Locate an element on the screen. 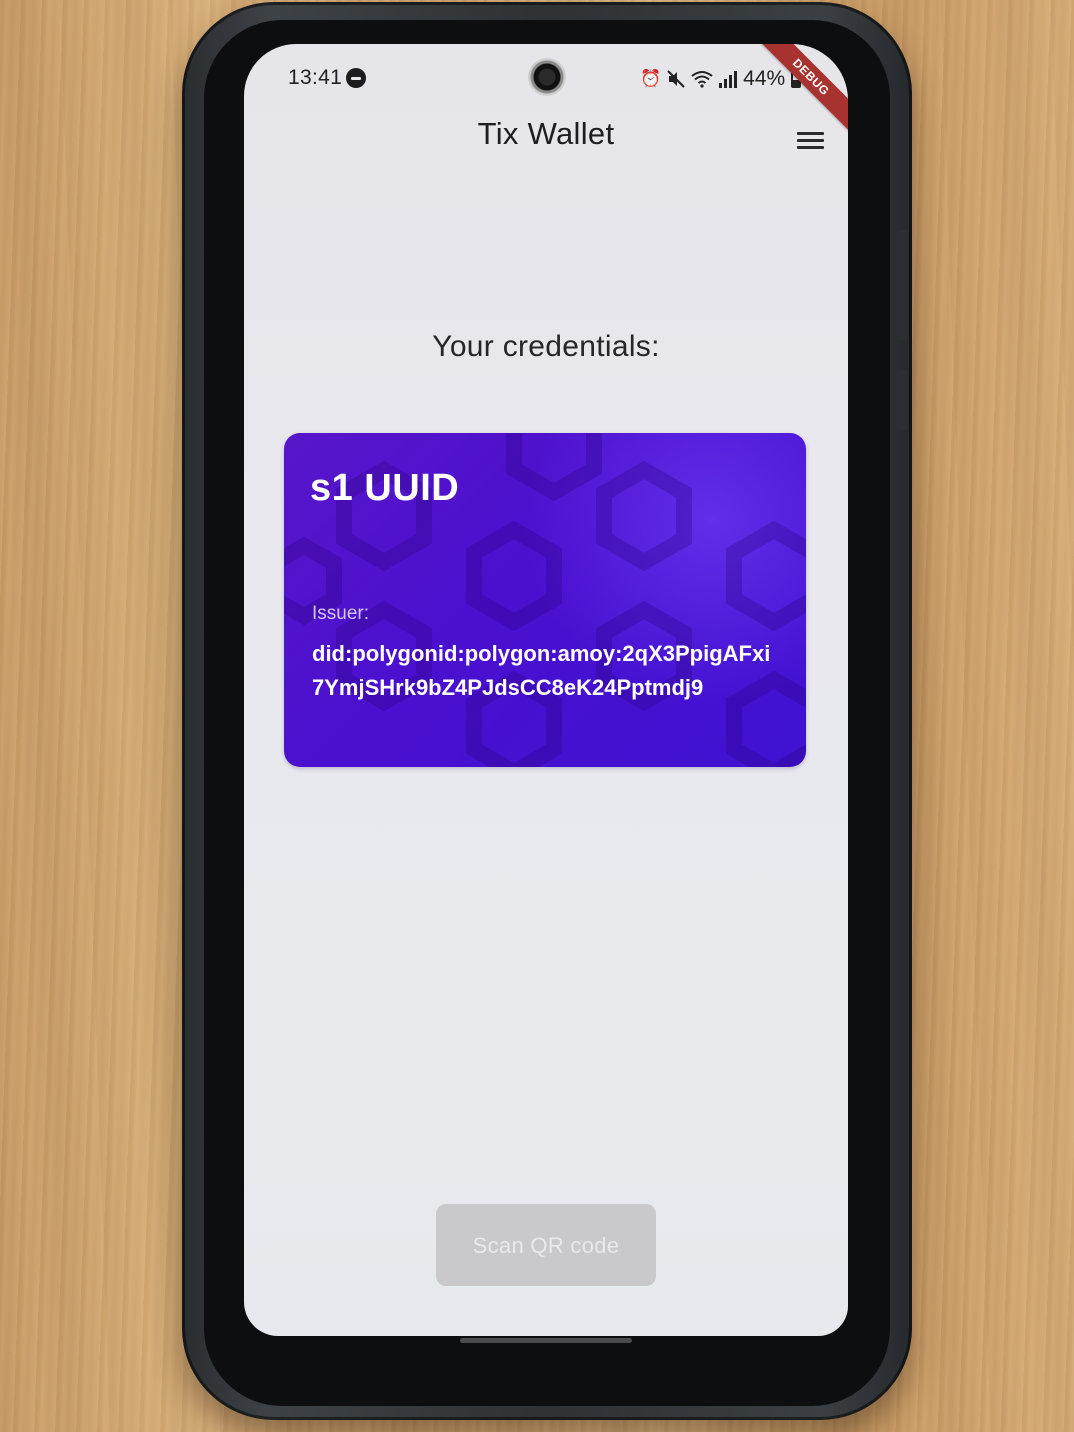 The height and width of the screenshot is (1432, 1074). wifi-icon is located at coordinates (702, 79).